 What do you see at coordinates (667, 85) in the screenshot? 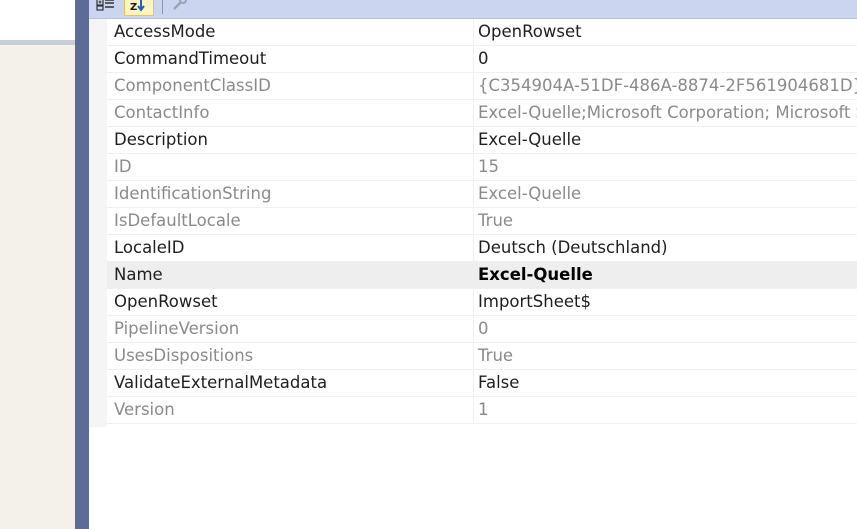
I see `property-value: {C354904A-51DF-486A-8874-2F561904681D}` at bounding box center [667, 85].